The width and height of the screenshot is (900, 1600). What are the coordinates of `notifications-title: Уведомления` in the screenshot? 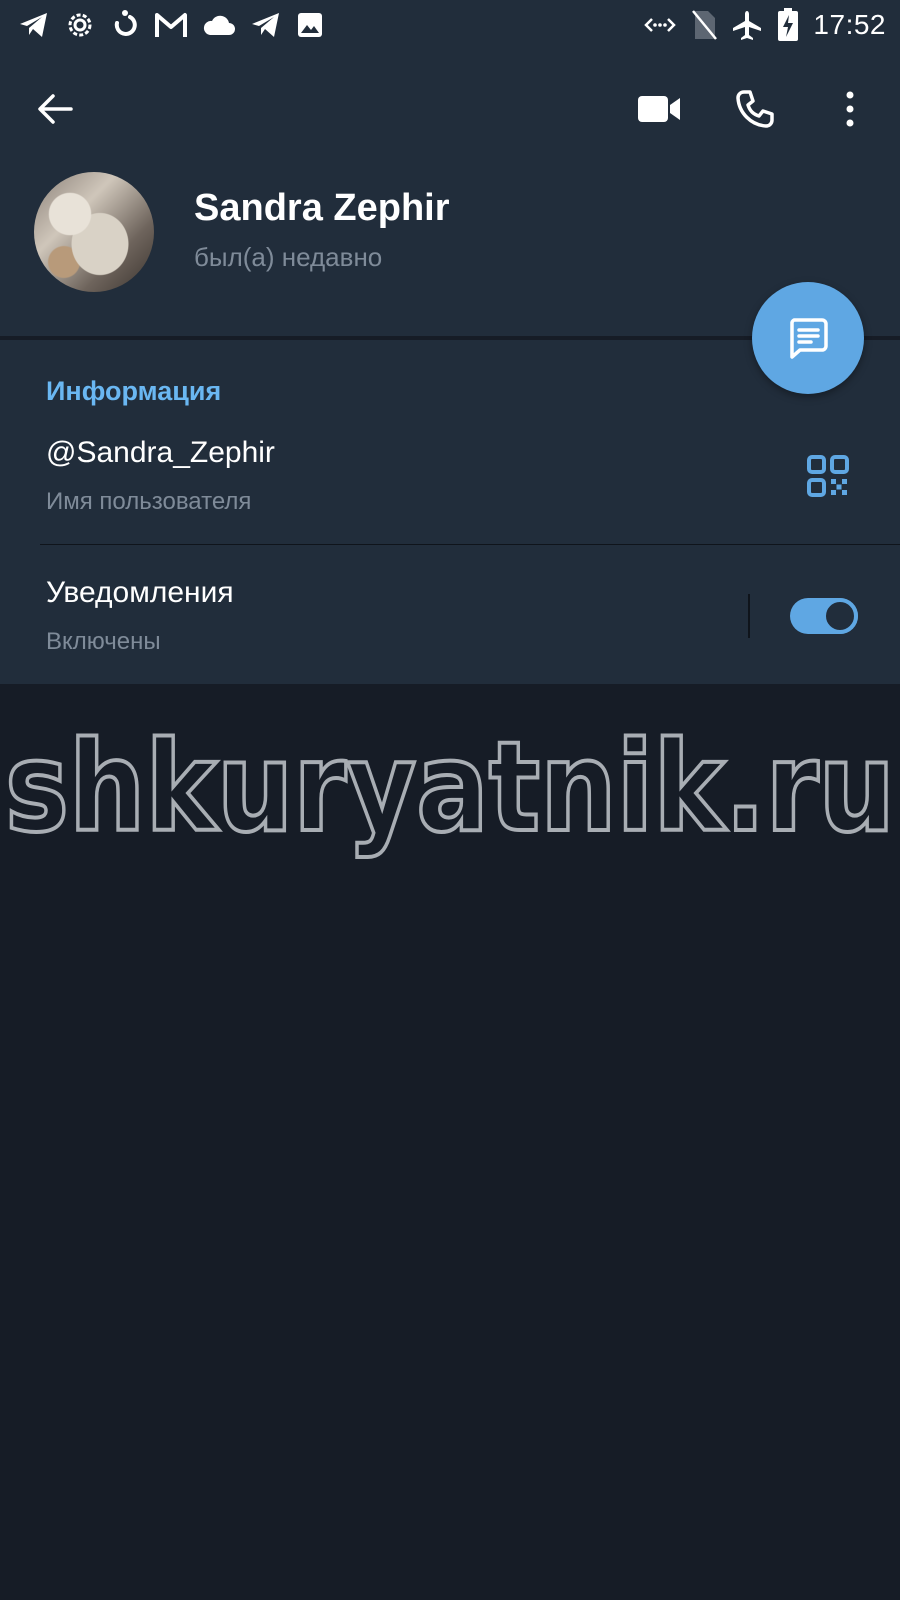 It's located at (140, 593).